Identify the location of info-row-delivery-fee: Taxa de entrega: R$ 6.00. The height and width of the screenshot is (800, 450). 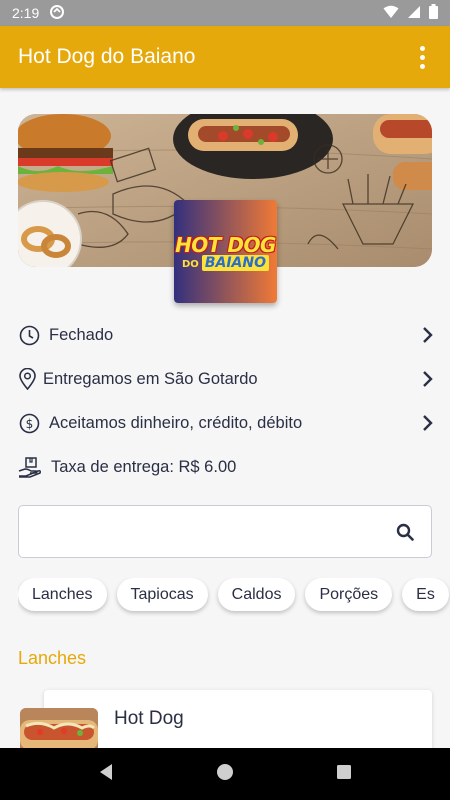
(227, 467).